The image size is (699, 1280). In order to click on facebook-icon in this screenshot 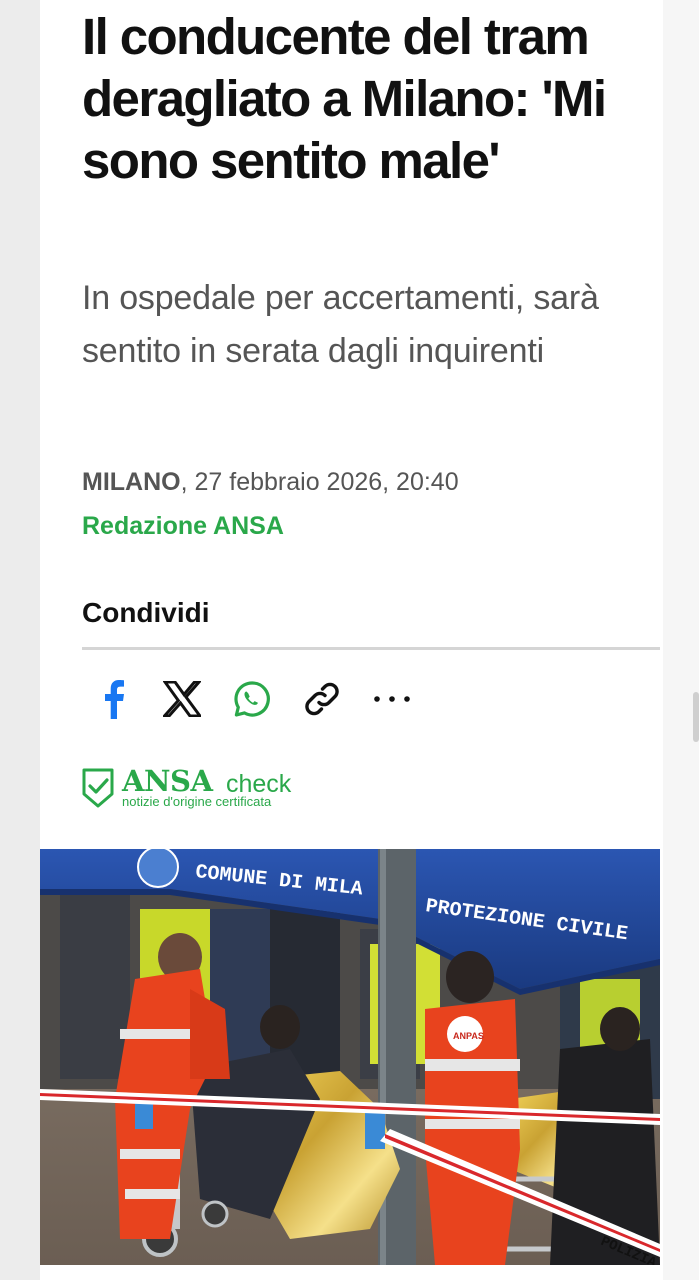, I will do `click(114, 699)`.